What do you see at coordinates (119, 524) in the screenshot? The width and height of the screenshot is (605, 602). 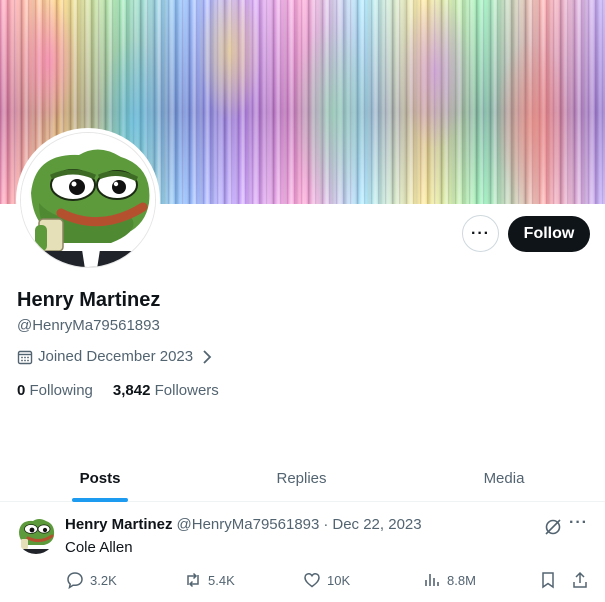 I see `post-author: Henry Martinez` at bounding box center [119, 524].